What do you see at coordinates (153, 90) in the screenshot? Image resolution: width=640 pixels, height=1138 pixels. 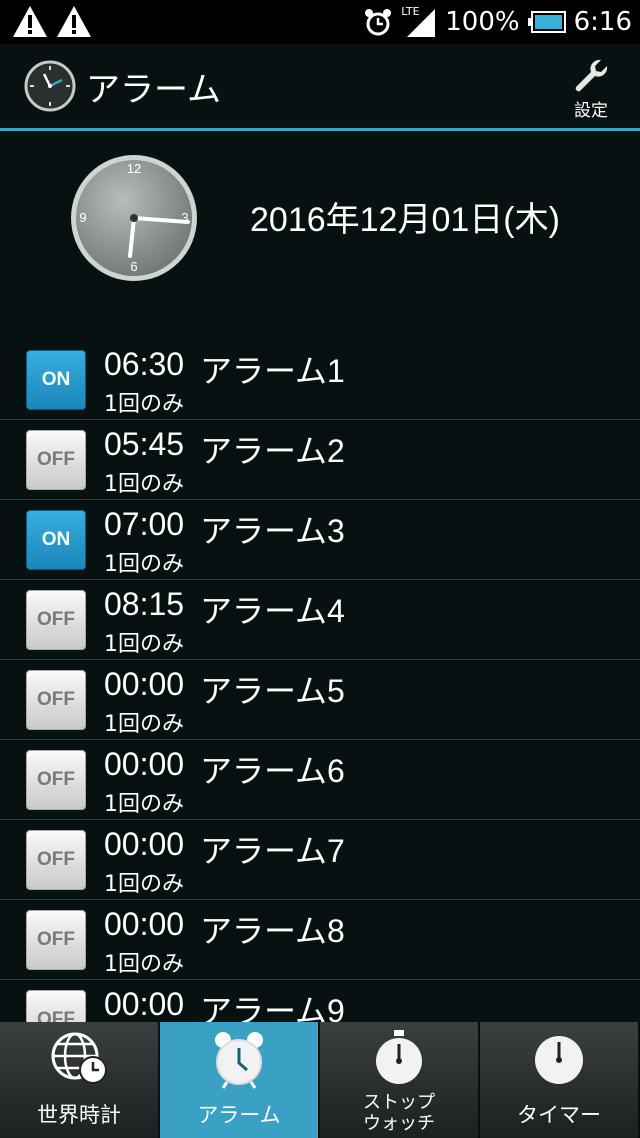 I see `page-title: アラーム` at bounding box center [153, 90].